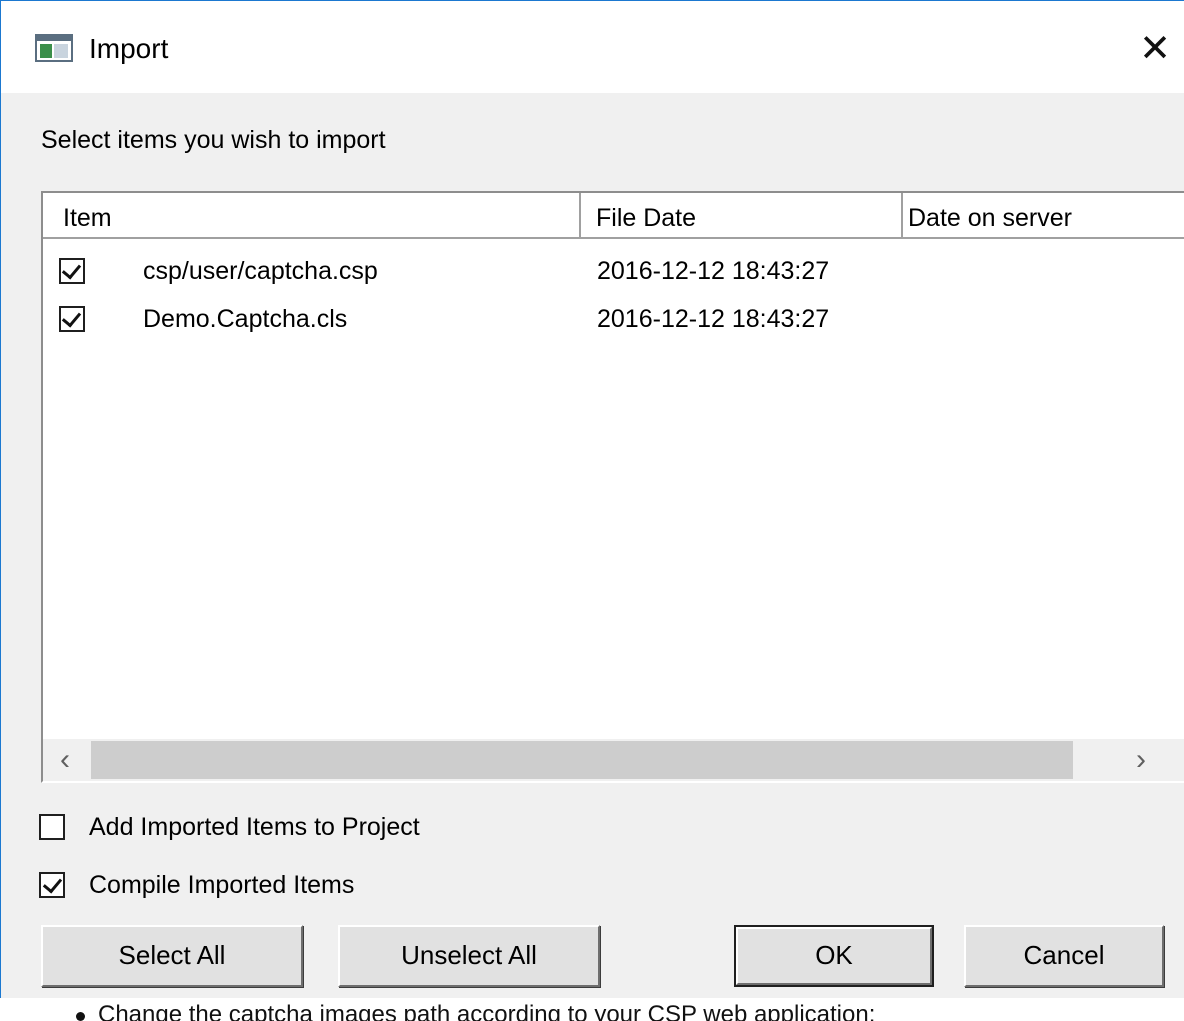 Image resolution: width=1184 pixels, height=1021 pixels. What do you see at coordinates (592, 47) in the screenshot?
I see `title-bar: Import ✕` at bounding box center [592, 47].